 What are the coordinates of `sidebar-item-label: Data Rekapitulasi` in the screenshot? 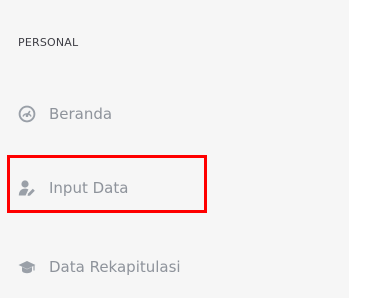 It's located at (115, 267).